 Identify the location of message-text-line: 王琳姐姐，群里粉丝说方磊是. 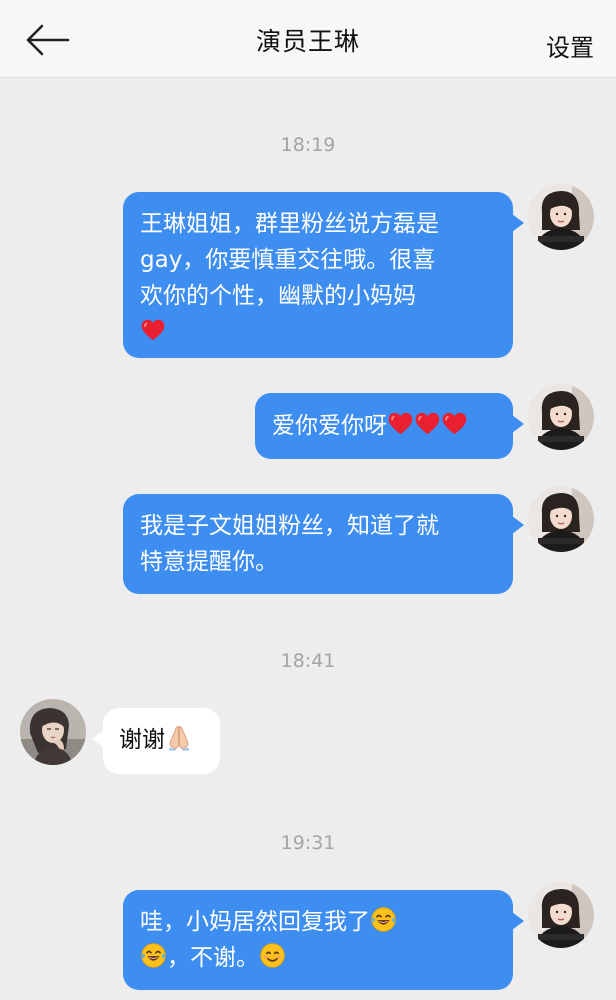
(289, 224).